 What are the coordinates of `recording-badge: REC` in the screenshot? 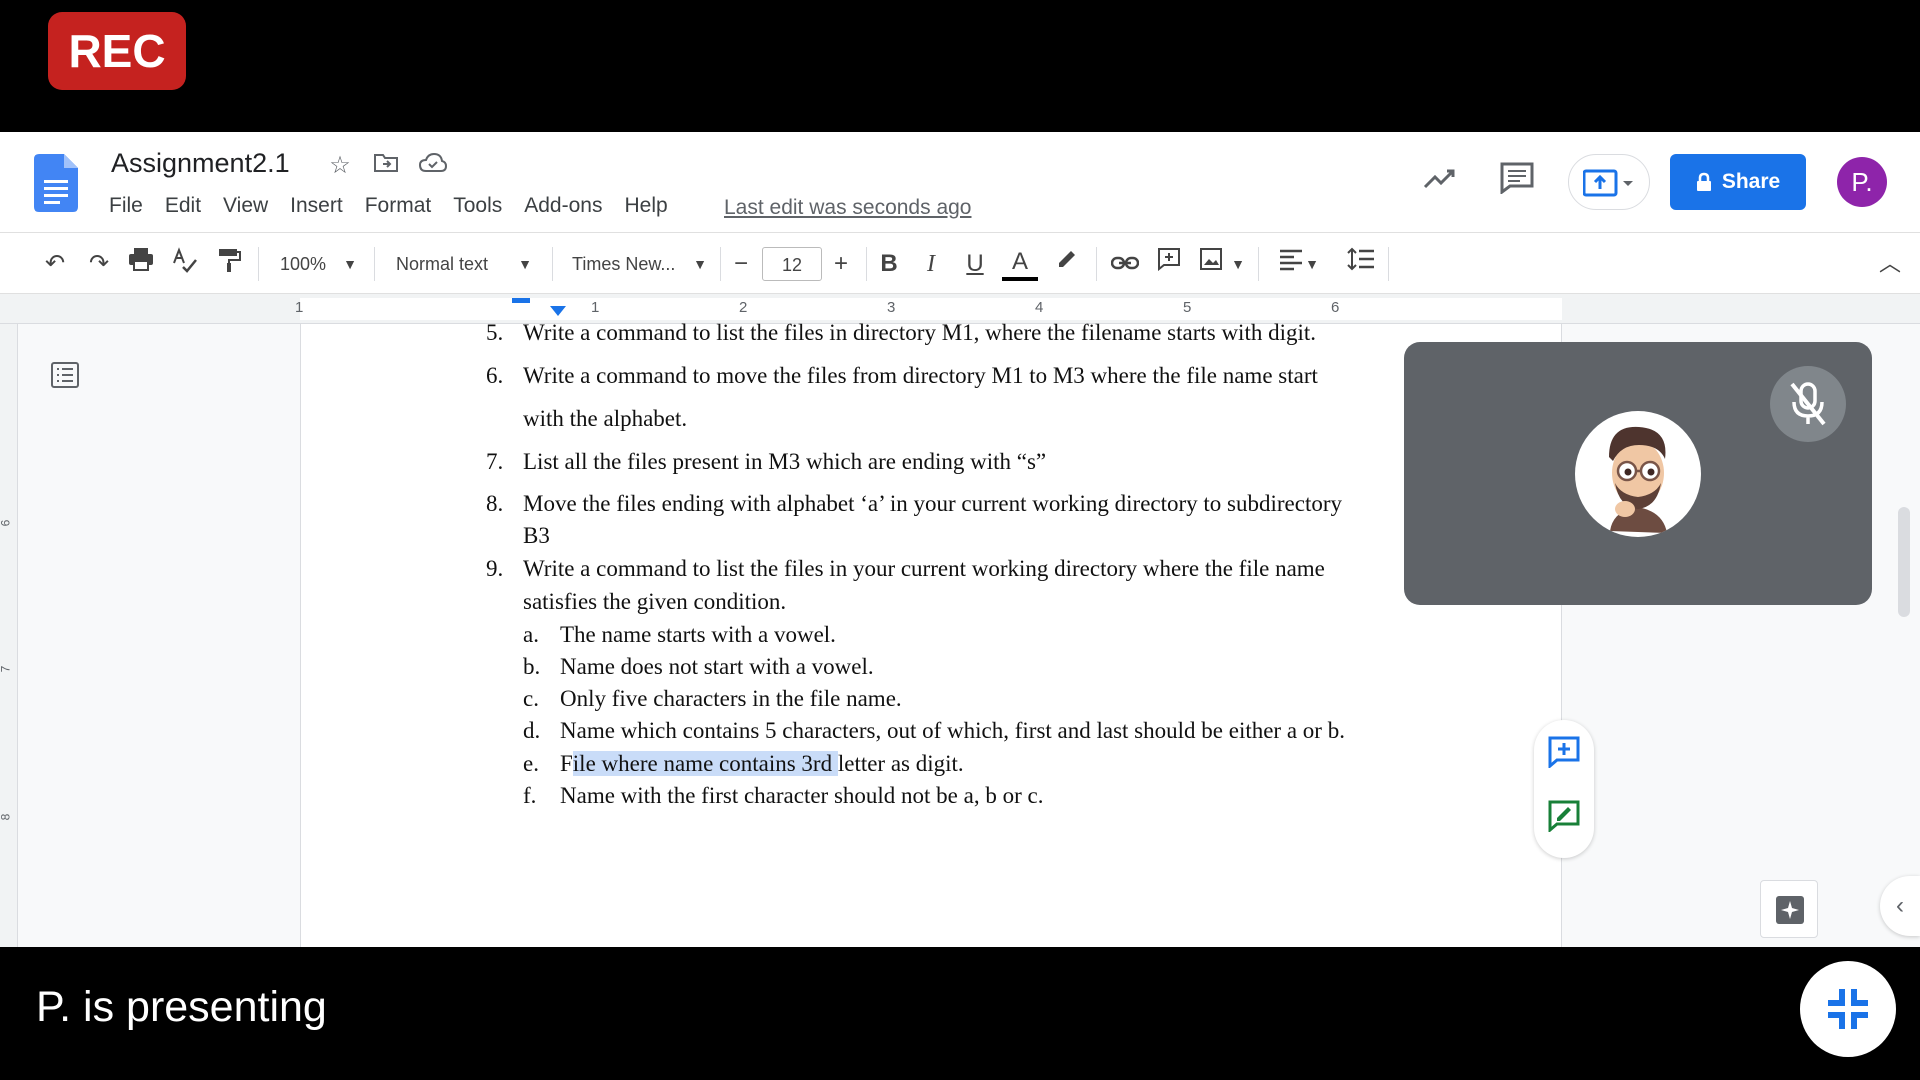 It's located at (117, 51).